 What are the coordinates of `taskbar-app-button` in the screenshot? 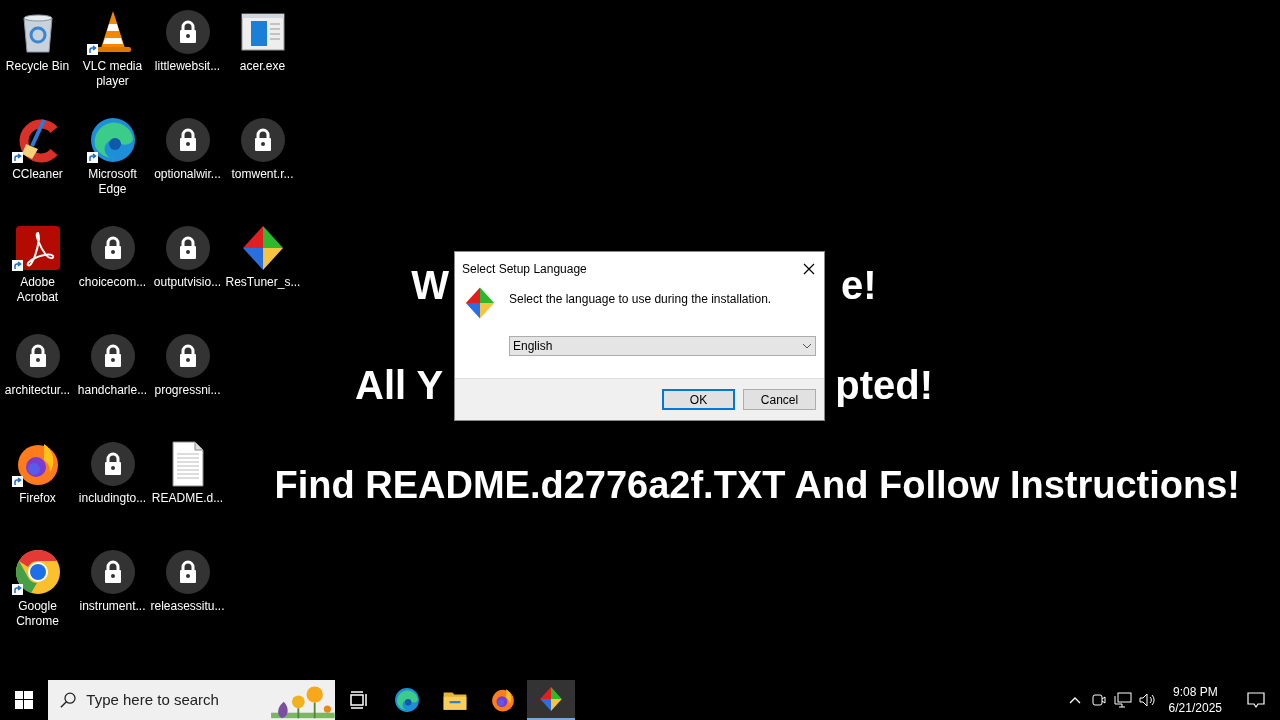 It's located at (551, 700).